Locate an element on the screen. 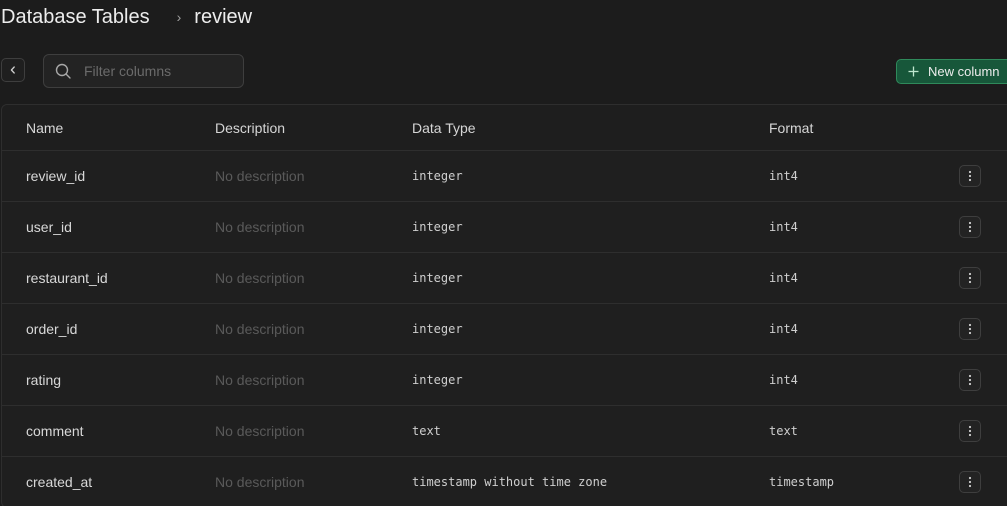 The width and height of the screenshot is (1007, 506). back-button is located at coordinates (13, 70).